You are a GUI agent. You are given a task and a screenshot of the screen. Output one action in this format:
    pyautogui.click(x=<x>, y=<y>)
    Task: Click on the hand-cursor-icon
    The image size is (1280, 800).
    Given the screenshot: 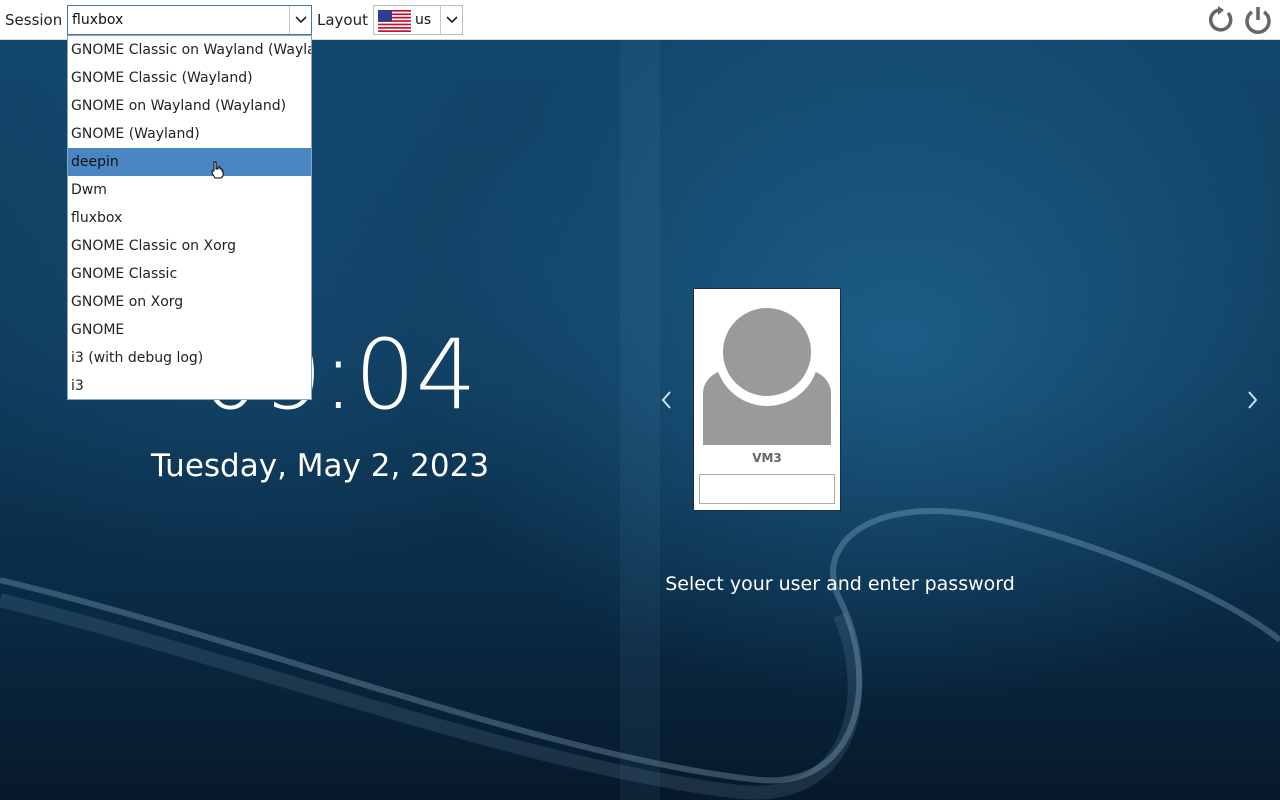 What is the action you would take?
    pyautogui.click(x=217, y=172)
    